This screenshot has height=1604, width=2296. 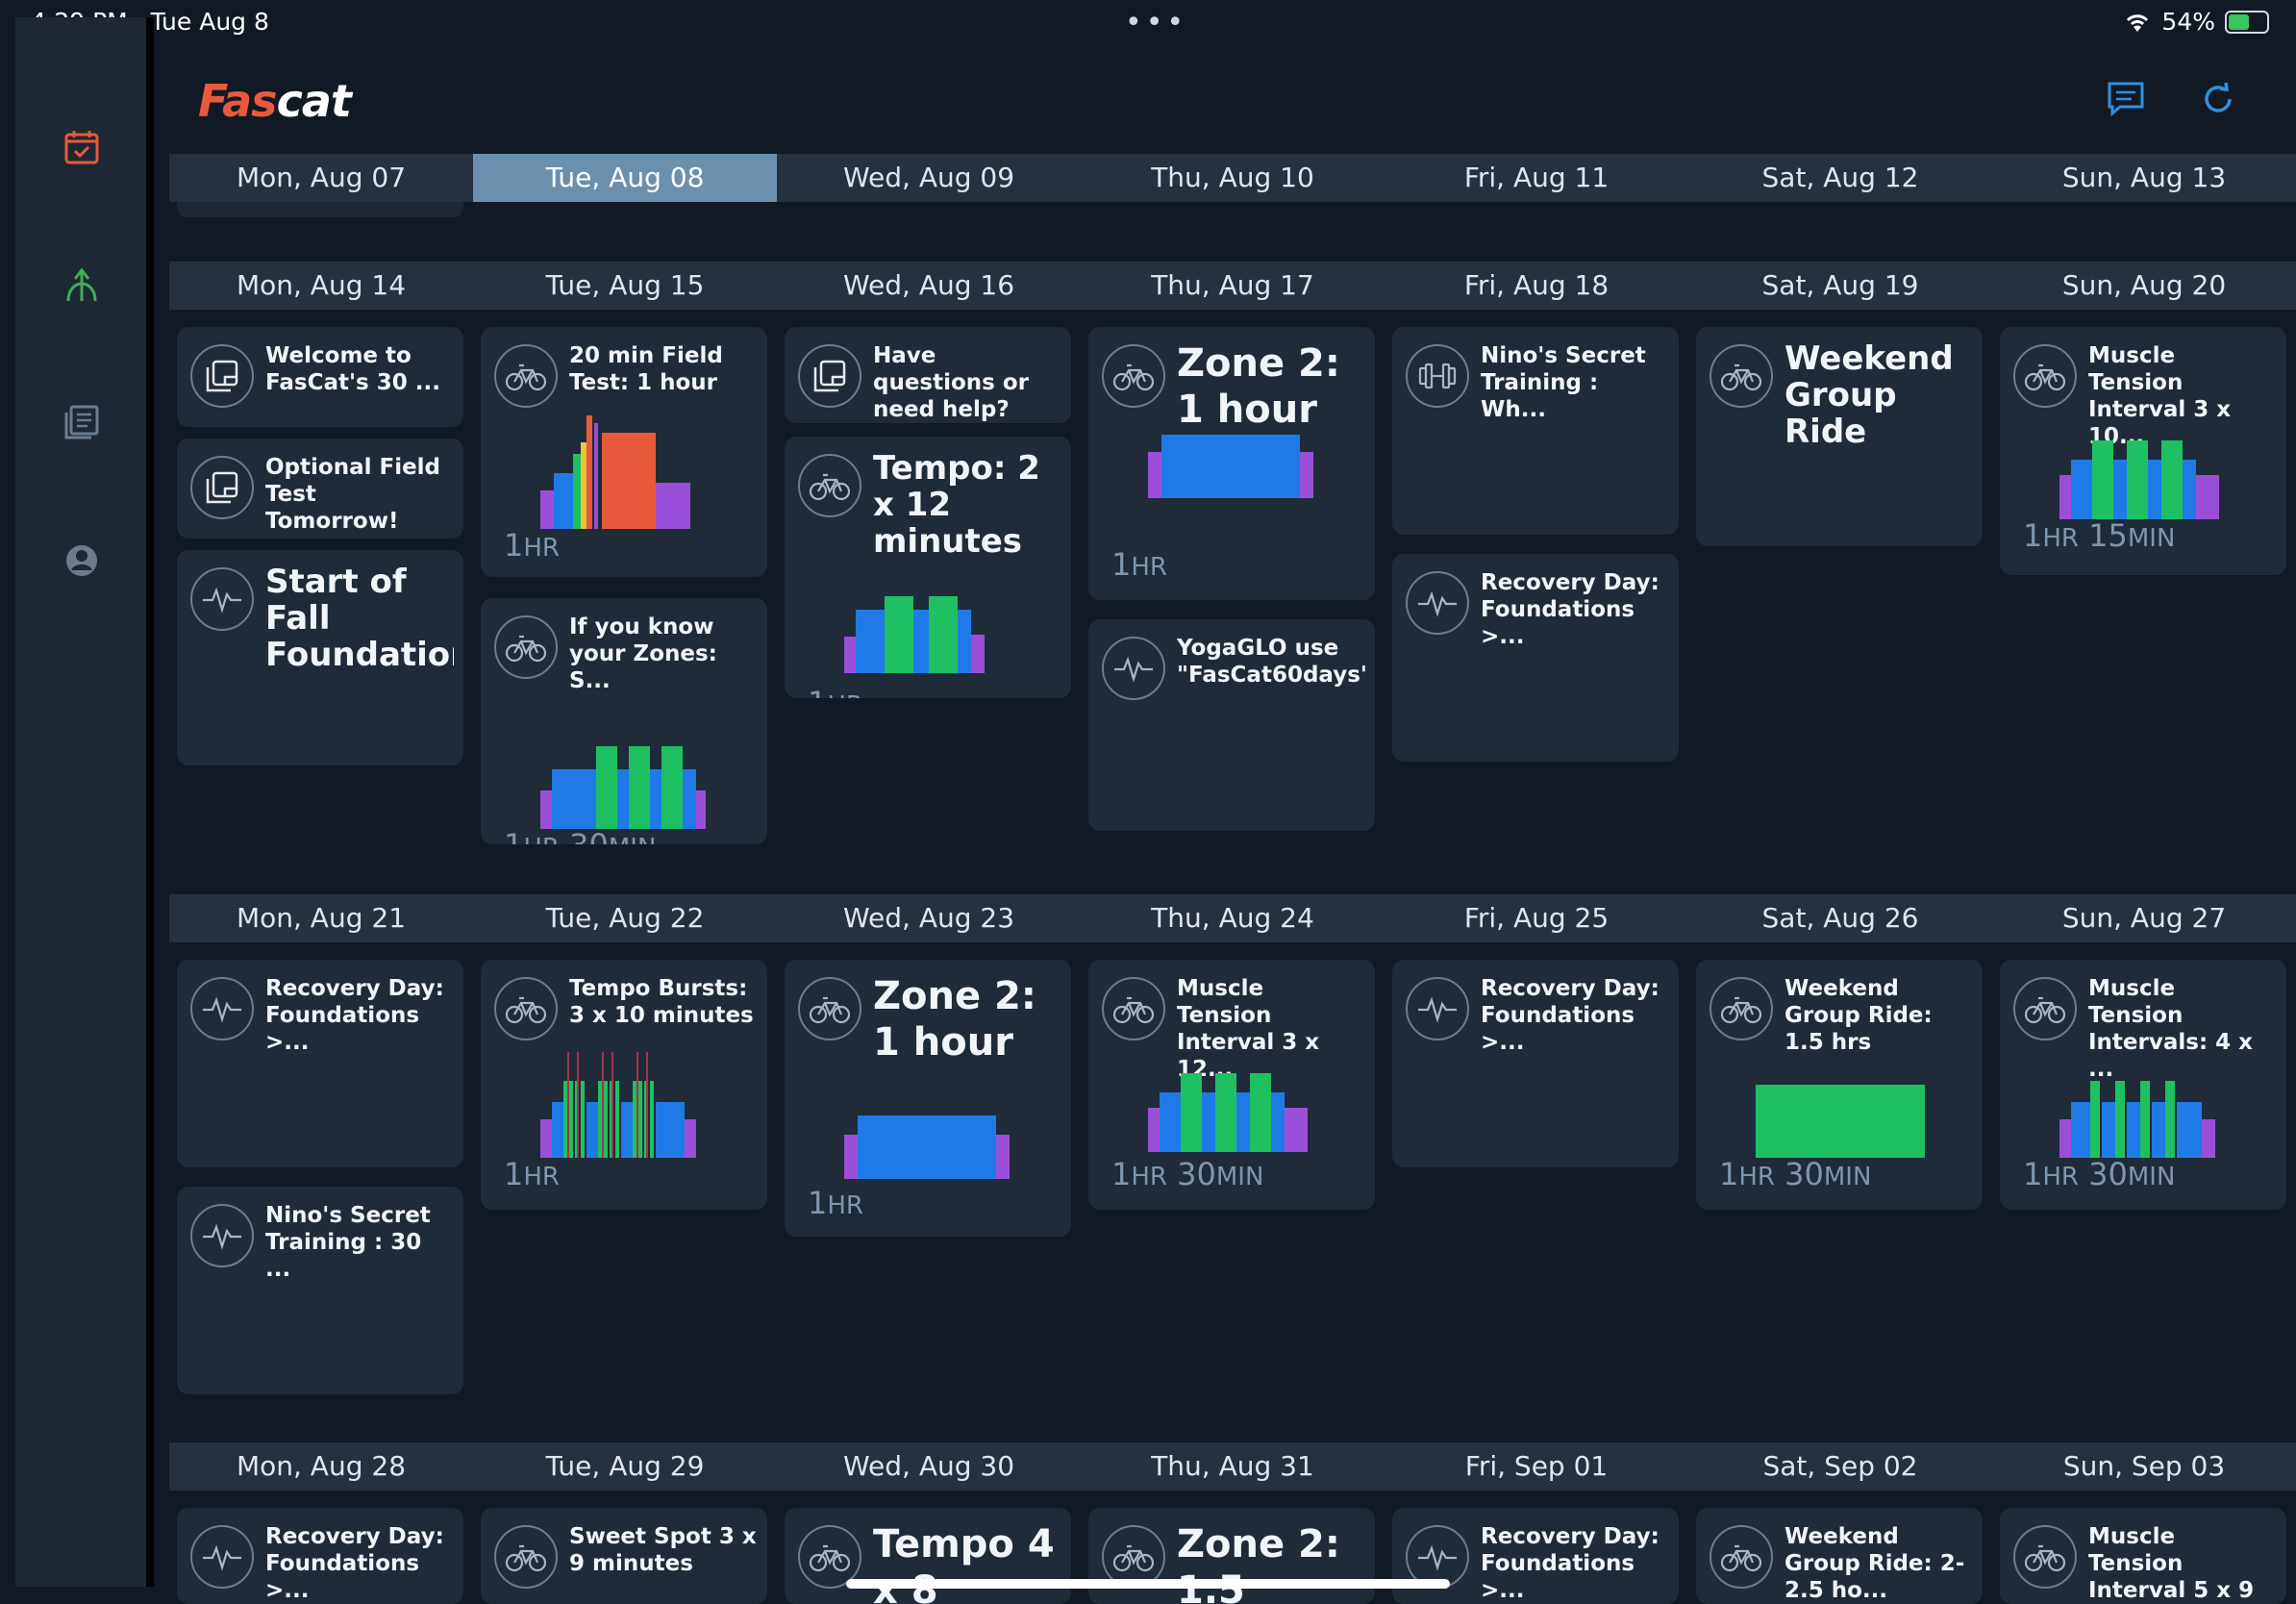 I want to click on day-label: Wed, Aug 23, so click(x=929, y=918).